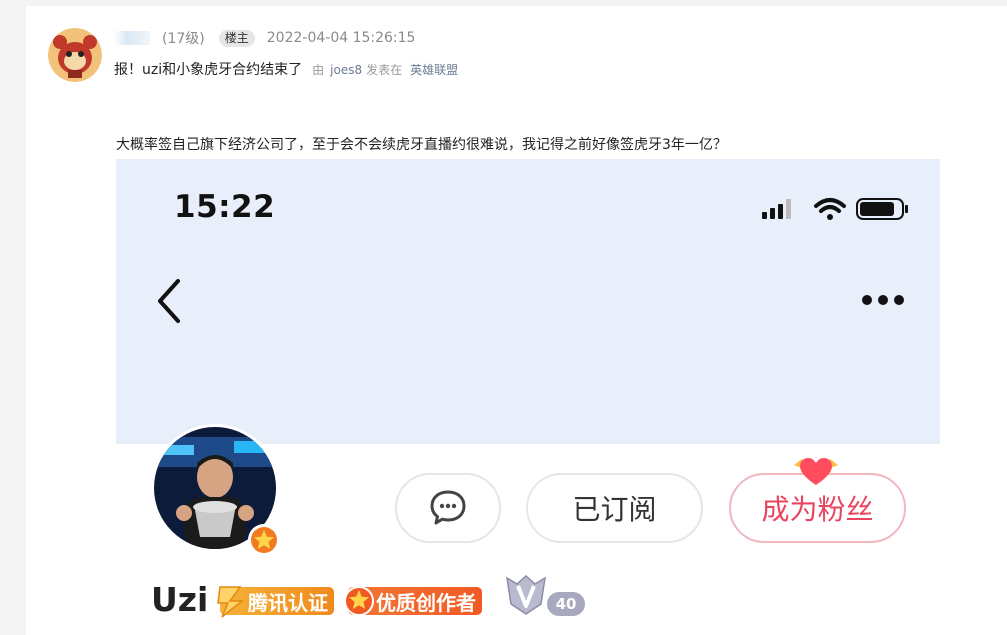 Image resolution: width=1007 pixels, height=635 pixels. What do you see at coordinates (231, 602) in the screenshot?
I see `bolt-icon` at bounding box center [231, 602].